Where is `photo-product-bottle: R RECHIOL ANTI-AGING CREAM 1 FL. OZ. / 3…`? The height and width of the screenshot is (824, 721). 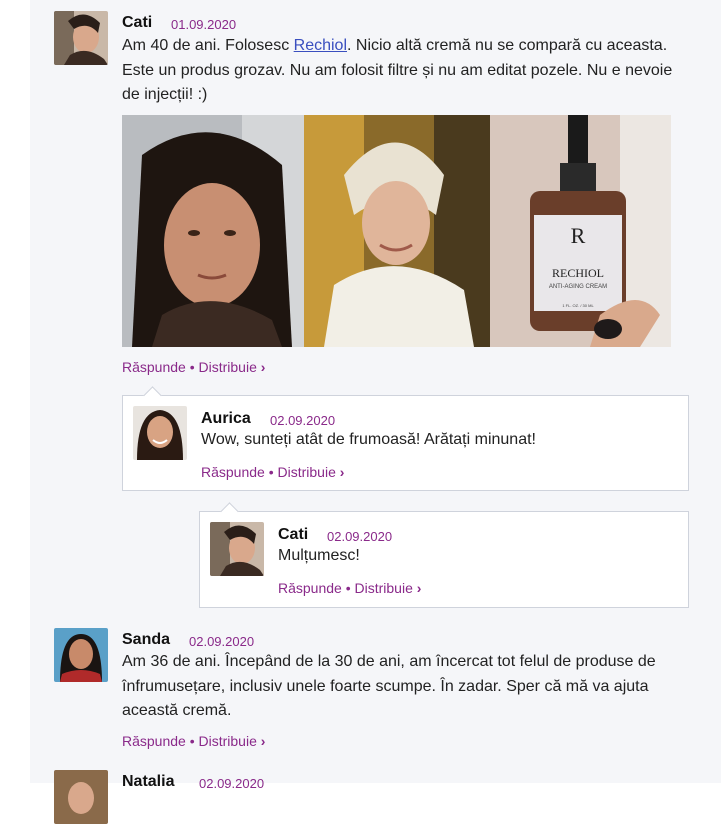 photo-product-bottle: R RECHIOL ANTI-AGING CREAM 1 FL. OZ. / 3… is located at coordinates (580, 231).